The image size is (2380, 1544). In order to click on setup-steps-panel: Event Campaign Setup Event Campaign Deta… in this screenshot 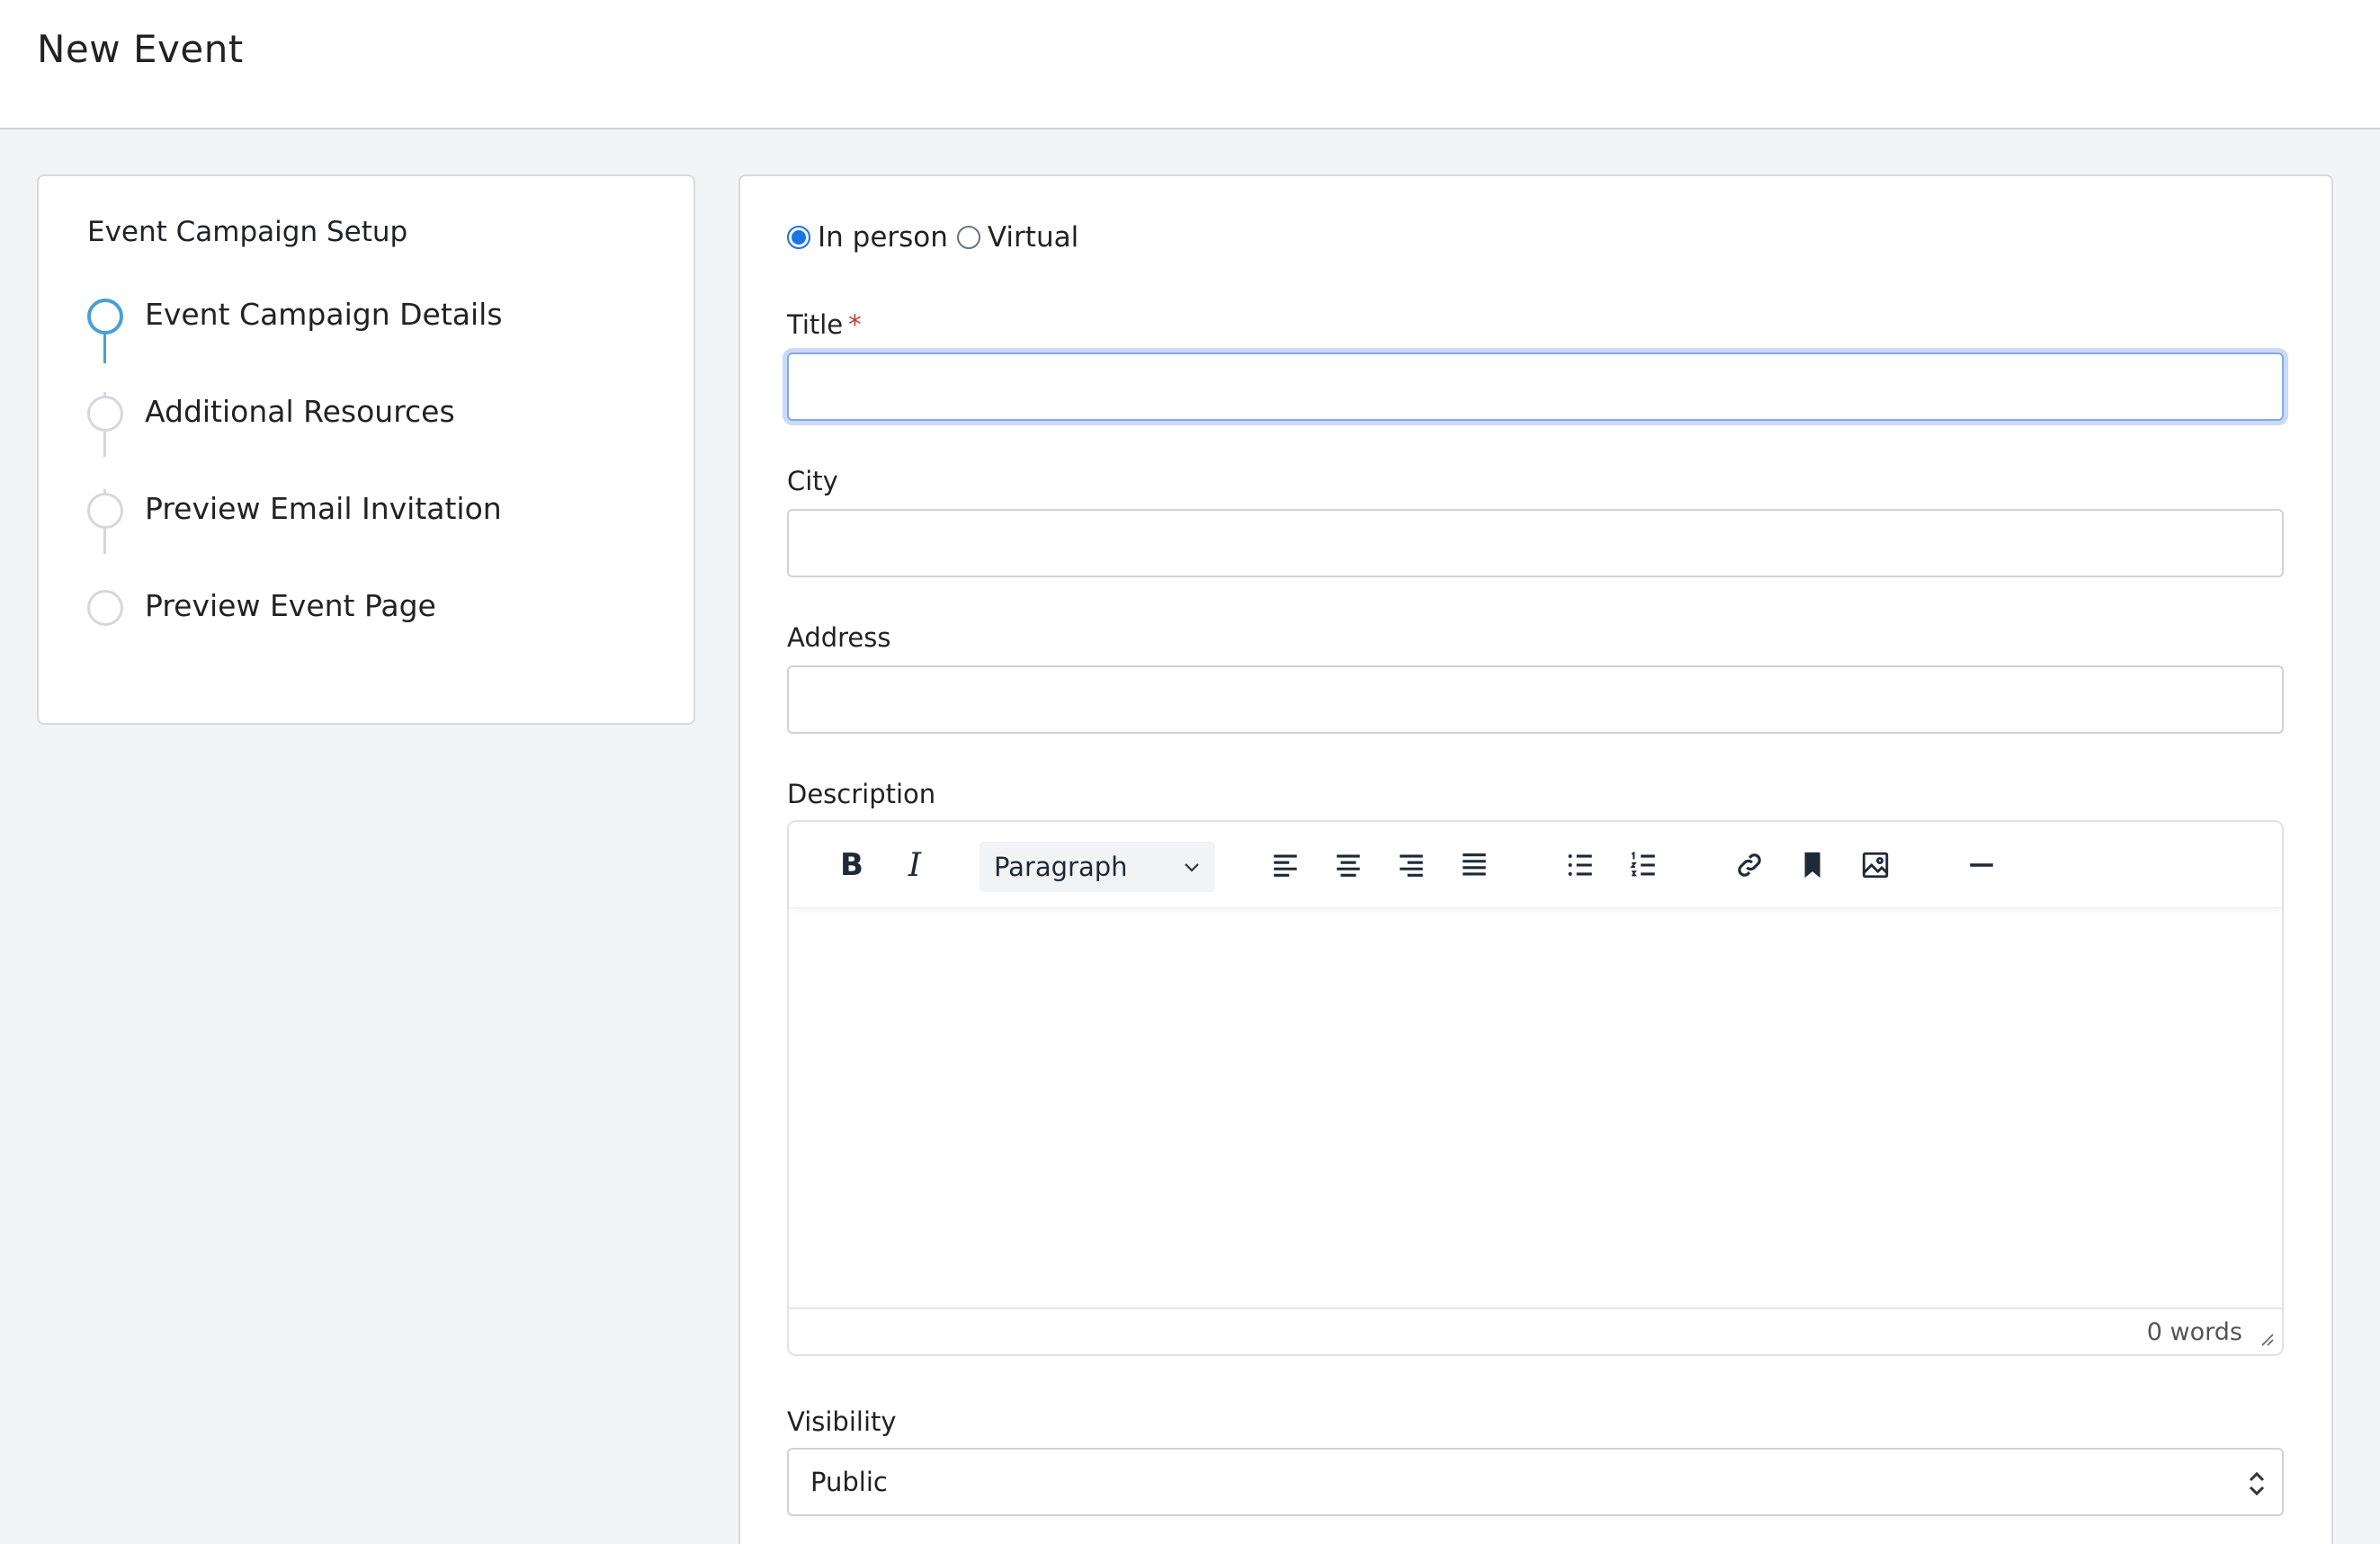, I will do `click(366, 449)`.